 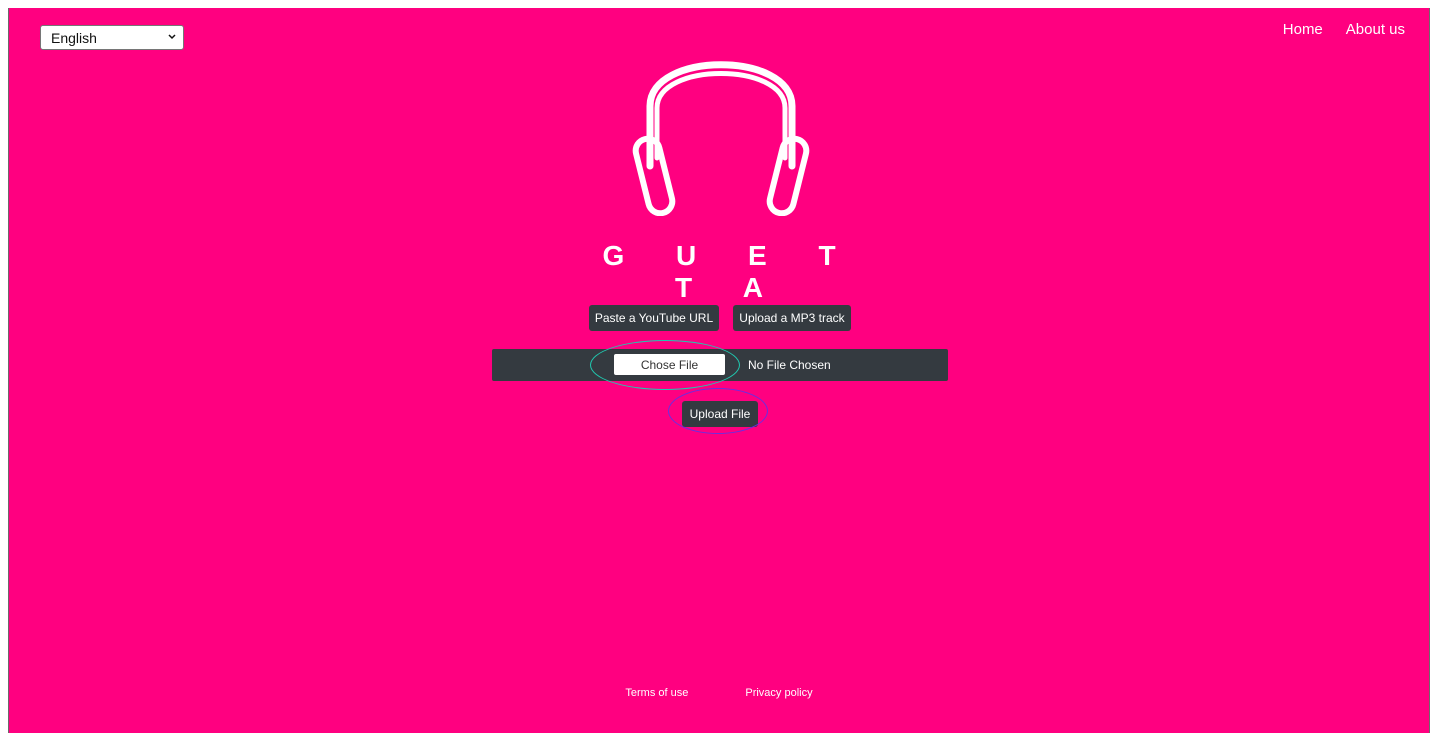 I want to click on language-select-value: English, so click(x=74, y=37).